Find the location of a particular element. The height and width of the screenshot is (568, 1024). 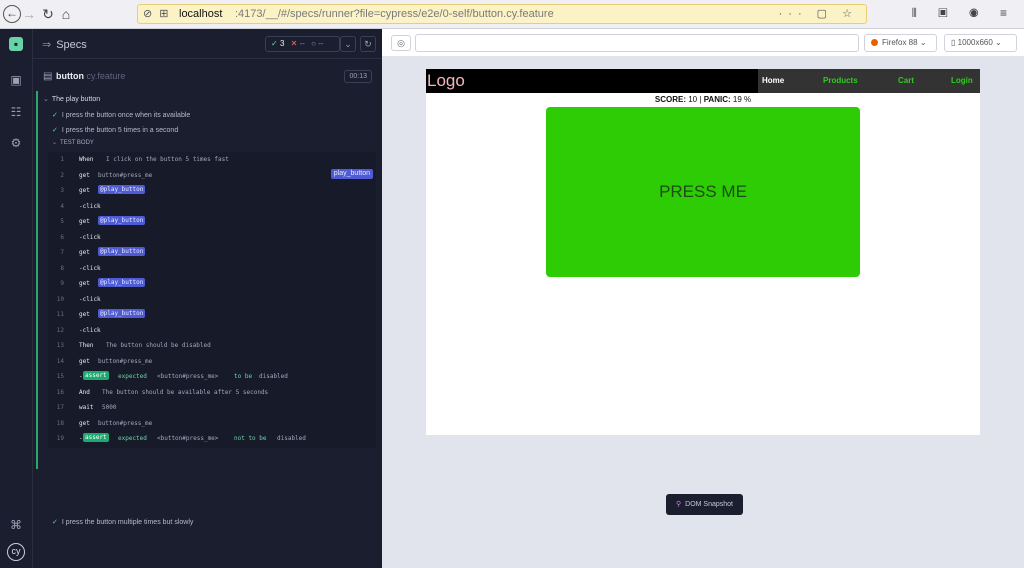

nav-products: Products is located at coordinates (840, 80).